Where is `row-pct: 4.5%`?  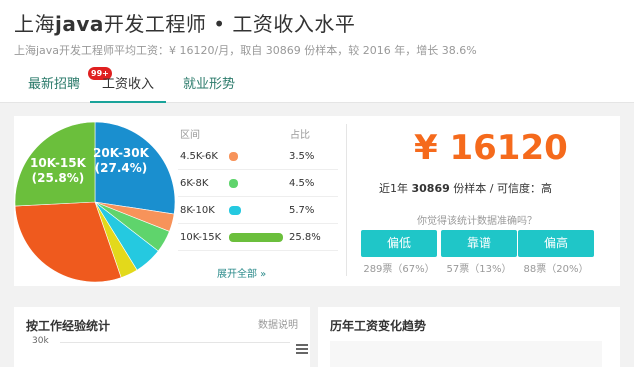 row-pct: 4.5% is located at coordinates (302, 183).